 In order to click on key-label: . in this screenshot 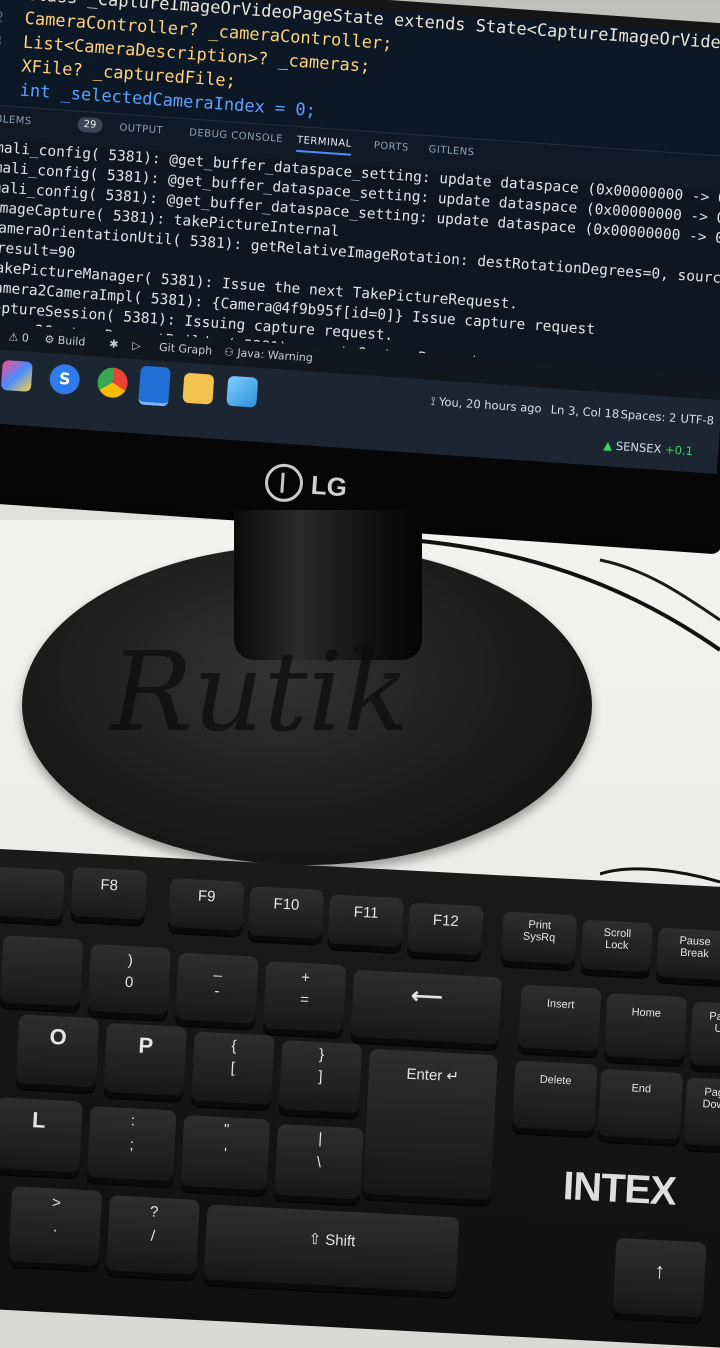, I will do `click(55, 1227)`.